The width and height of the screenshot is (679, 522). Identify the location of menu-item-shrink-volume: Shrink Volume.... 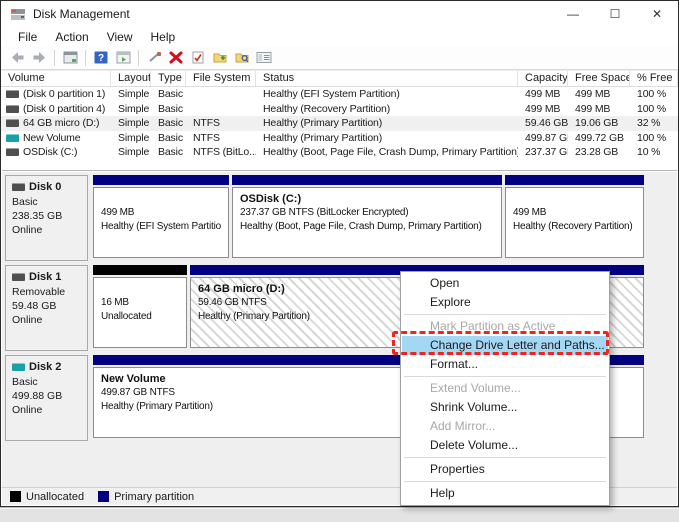
(505, 407).